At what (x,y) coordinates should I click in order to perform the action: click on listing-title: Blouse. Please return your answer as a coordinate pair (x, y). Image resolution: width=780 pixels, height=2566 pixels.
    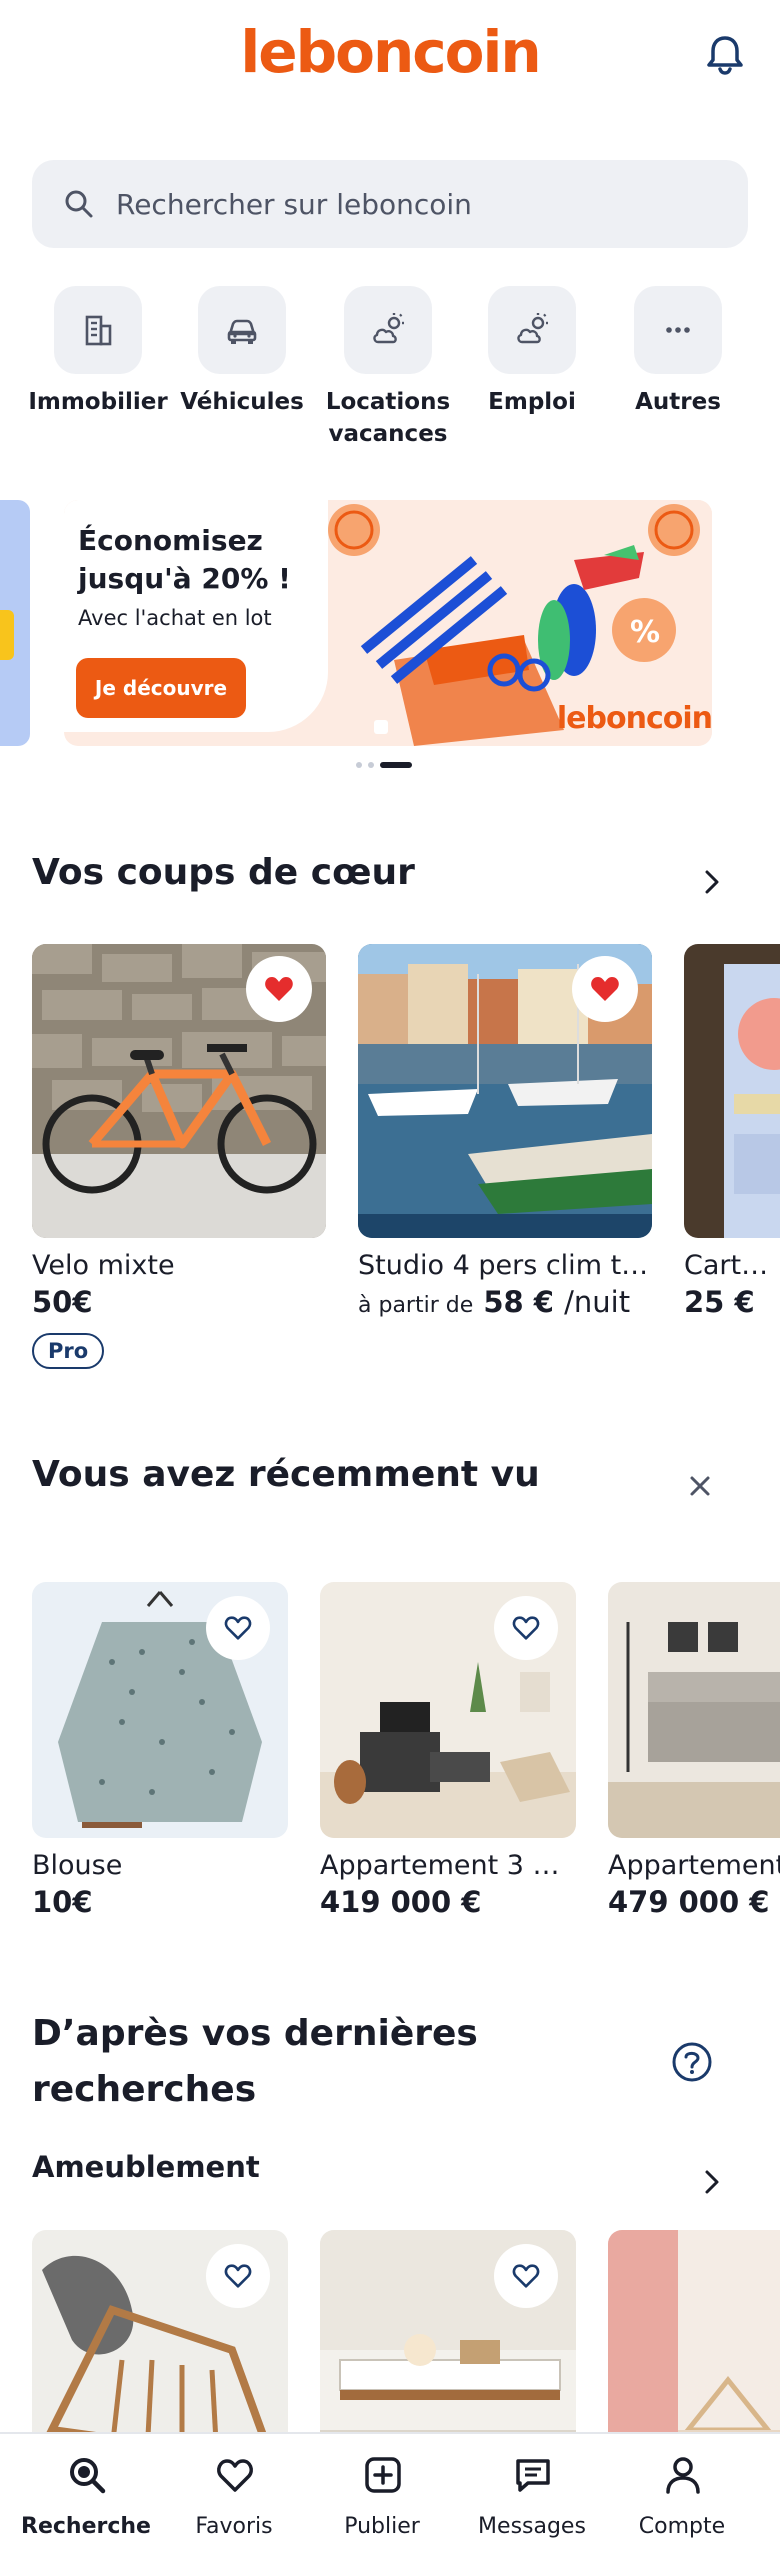
    Looking at the image, I should click on (77, 1865).